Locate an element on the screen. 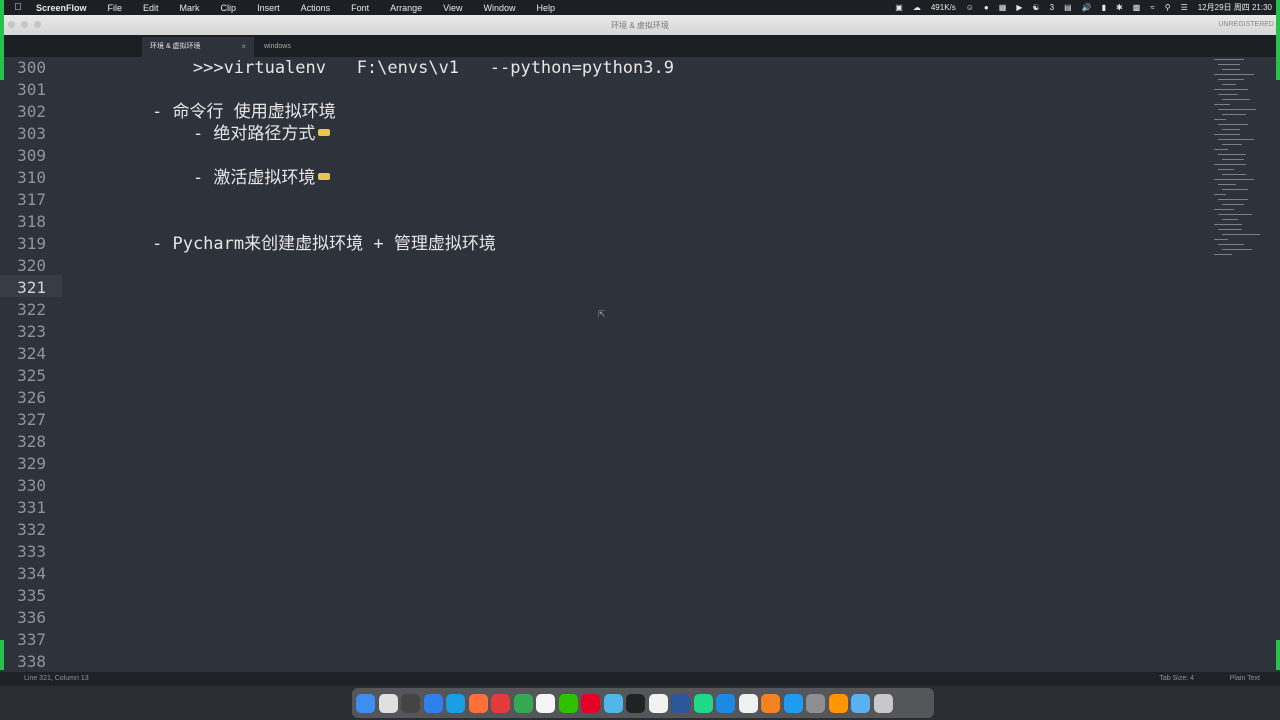 The height and width of the screenshot is (720, 1280). menu-insert: Insert is located at coordinates (268, 8).